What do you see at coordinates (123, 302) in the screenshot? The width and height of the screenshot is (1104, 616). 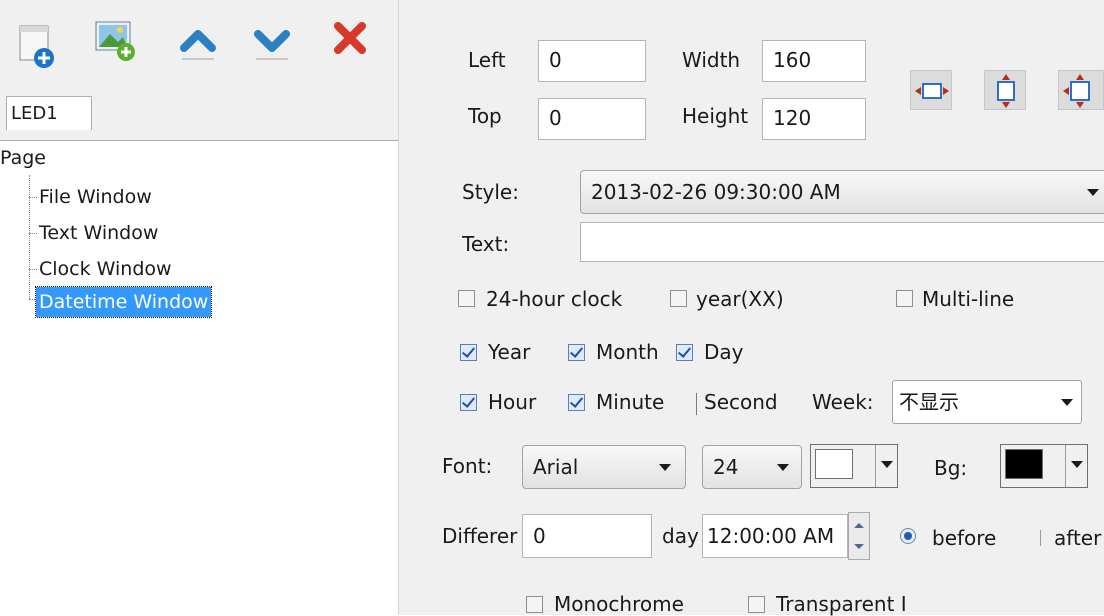 I see `tree-item-datetime-window: Datetime Window` at bounding box center [123, 302].